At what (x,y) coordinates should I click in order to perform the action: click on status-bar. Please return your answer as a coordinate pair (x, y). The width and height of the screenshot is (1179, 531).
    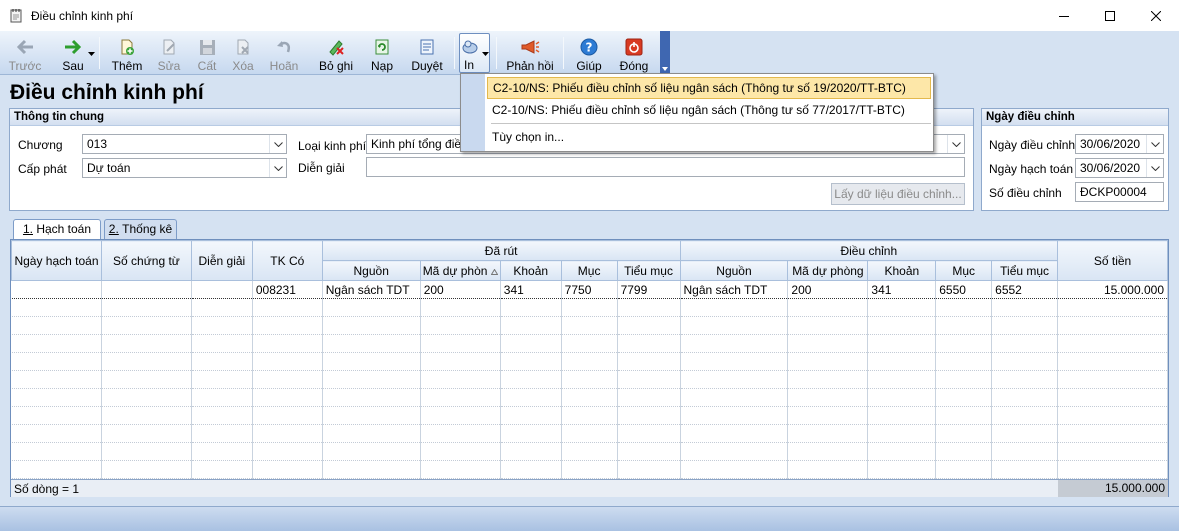
    Looking at the image, I should click on (589, 518).